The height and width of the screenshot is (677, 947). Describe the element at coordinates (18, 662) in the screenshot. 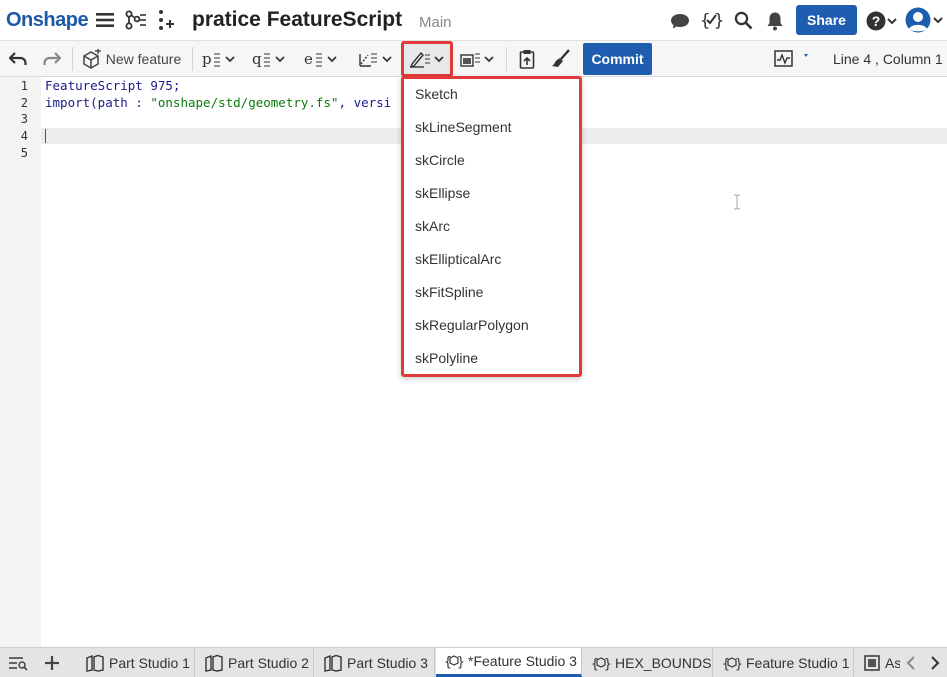

I see `tab-manager-icon` at that location.